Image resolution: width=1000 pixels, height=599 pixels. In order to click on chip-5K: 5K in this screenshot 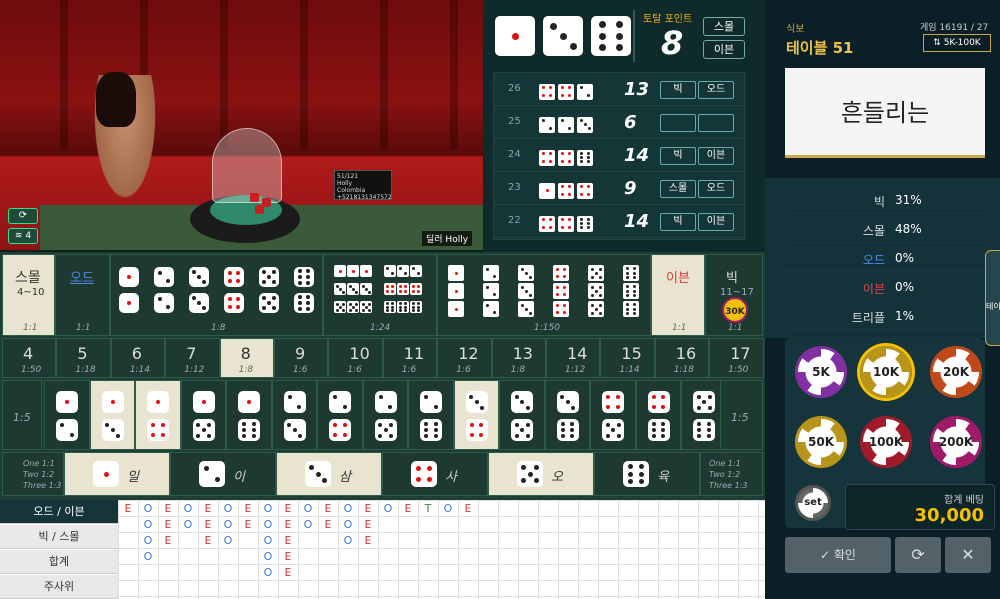, I will do `click(821, 372)`.